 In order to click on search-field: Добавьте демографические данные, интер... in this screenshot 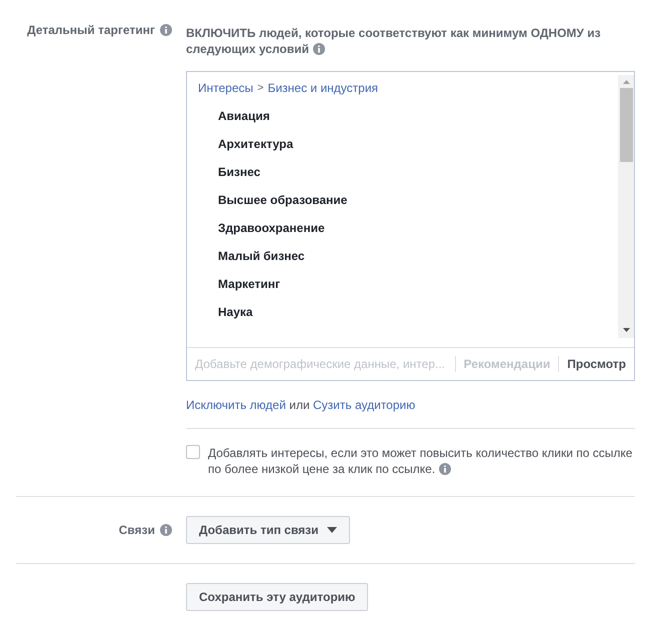, I will do `click(321, 364)`.